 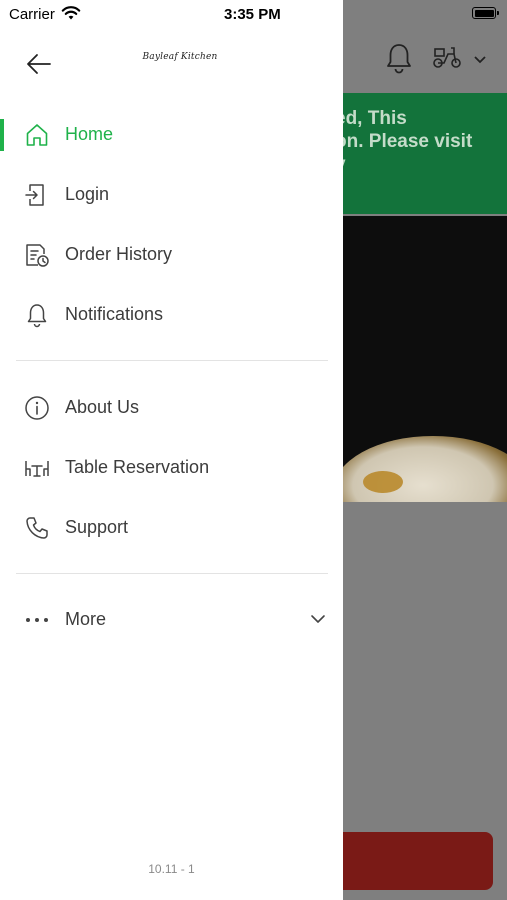 I want to click on menu-item-login: Login, so click(x=171, y=195).